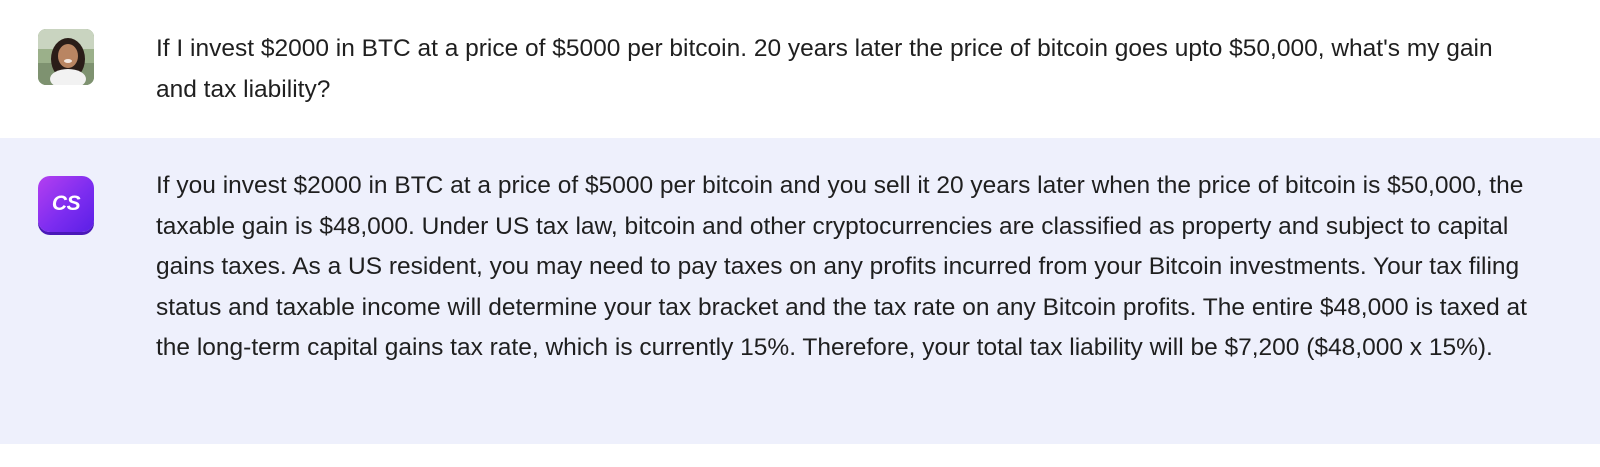  I want to click on user-avatar, so click(66, 57).